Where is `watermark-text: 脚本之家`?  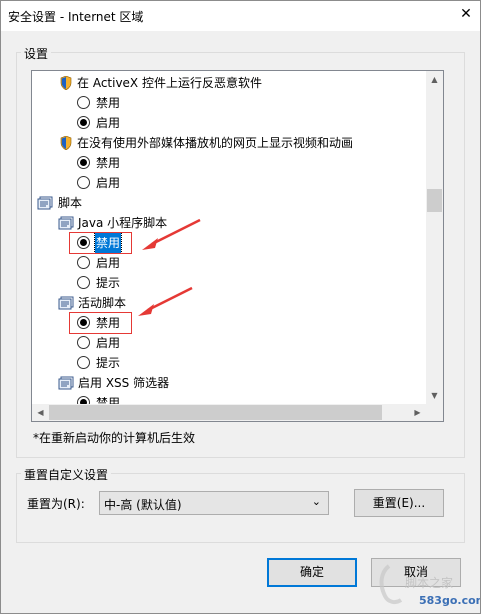
watermark-text: 脚本之家 is located at coordinates (429, 583).